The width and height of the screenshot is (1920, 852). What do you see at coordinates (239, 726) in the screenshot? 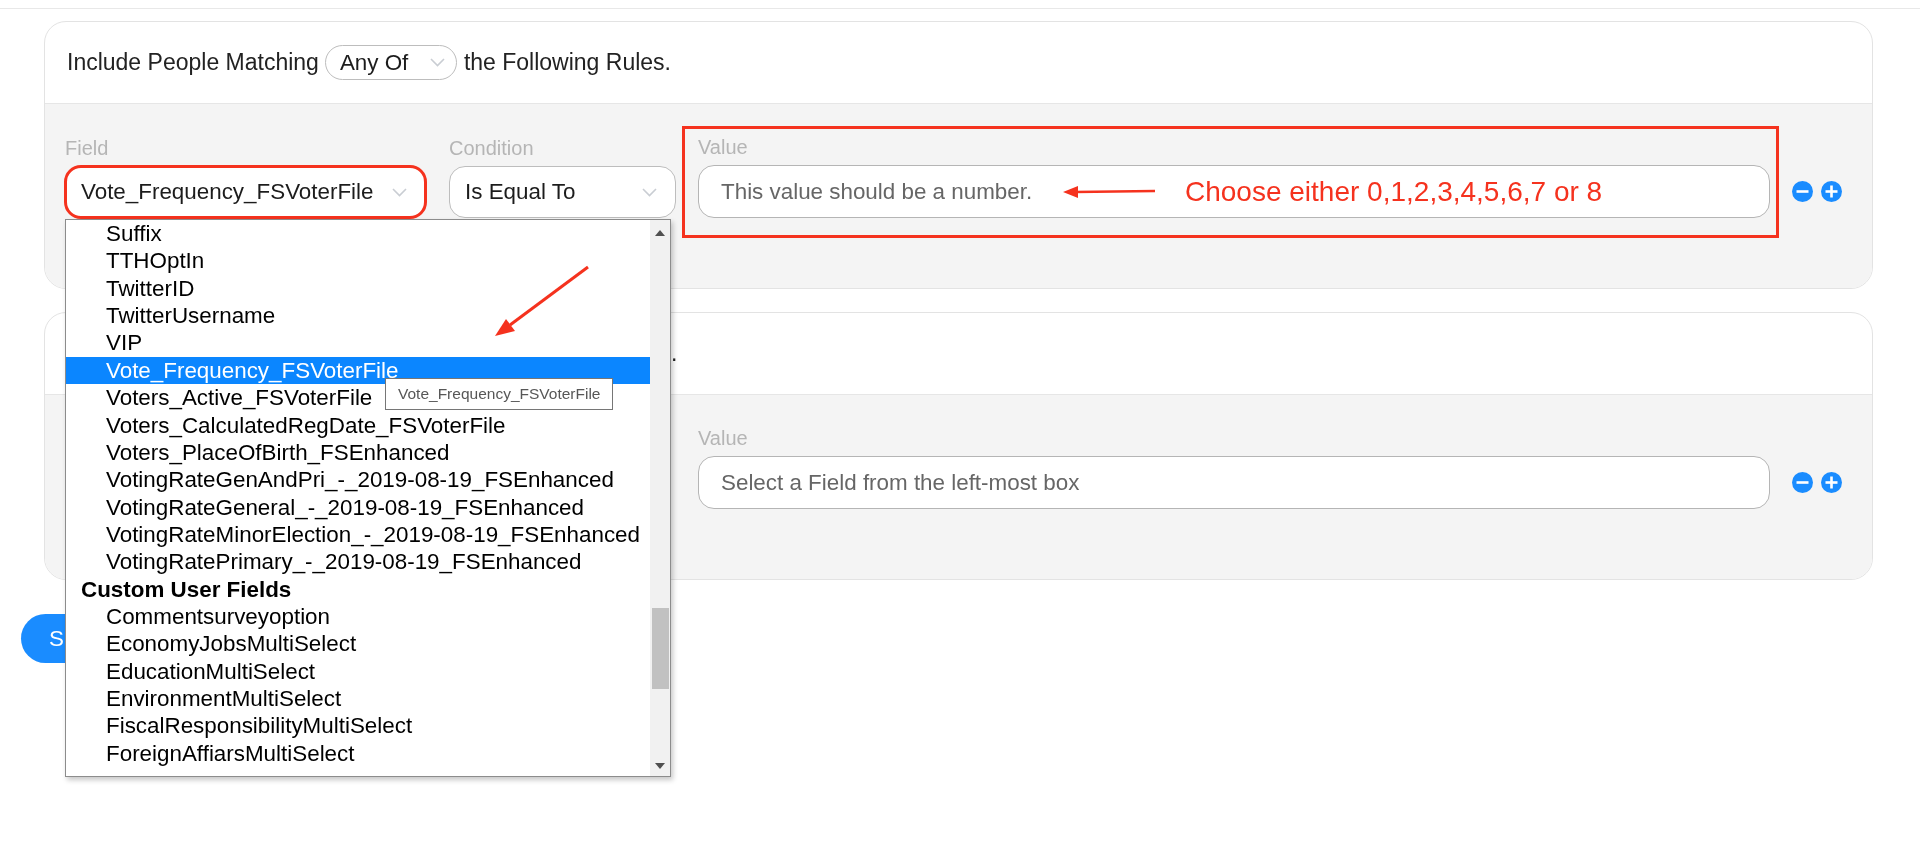
I see `dropdown-option: FiscalResponsibilityMultiSelect` at bounding box center [239, 726].